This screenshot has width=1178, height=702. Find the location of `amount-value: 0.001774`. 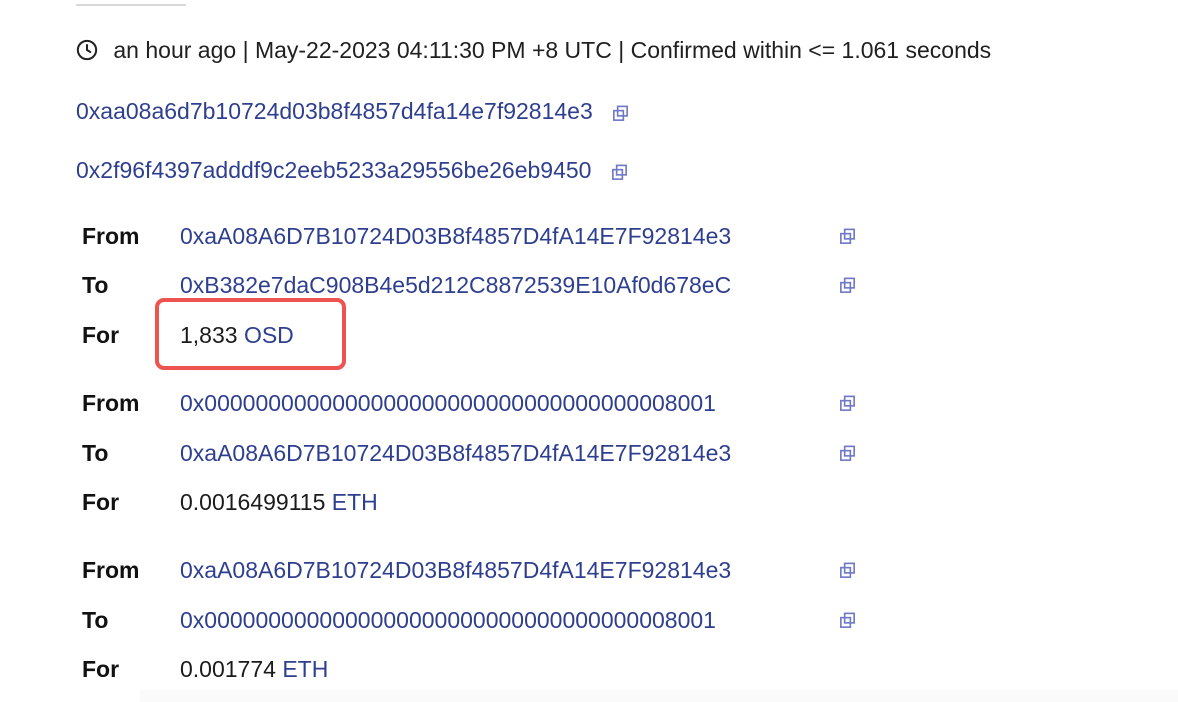

amount-value: 0.001774 is located at coordinates (228, 669).